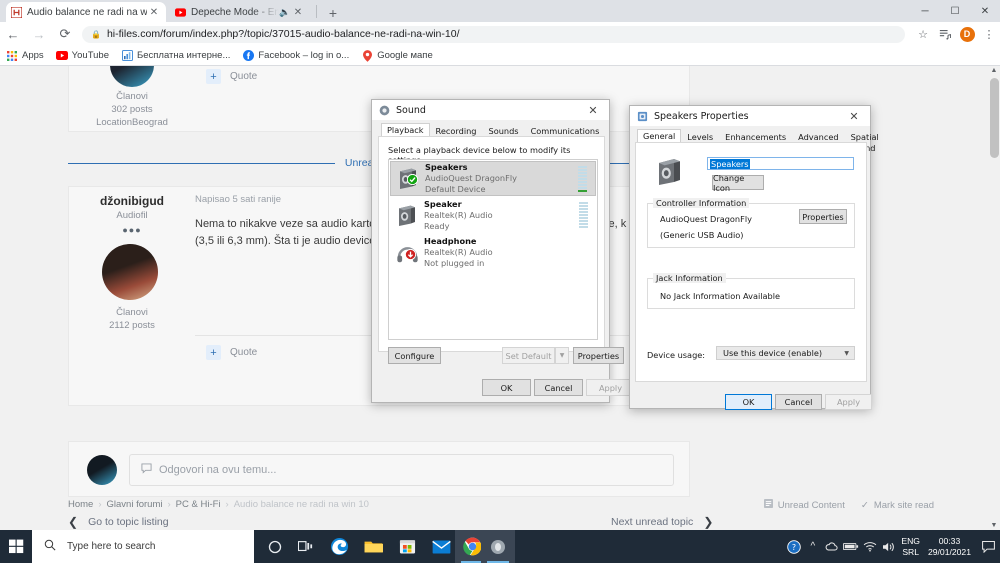 The height and width of the screenshot is (563, 1000). Describe the element at coordinates (750, 116) in the screenshot. I see `speakers-properties-titlebar: Speakers Properties ✕` at that location.